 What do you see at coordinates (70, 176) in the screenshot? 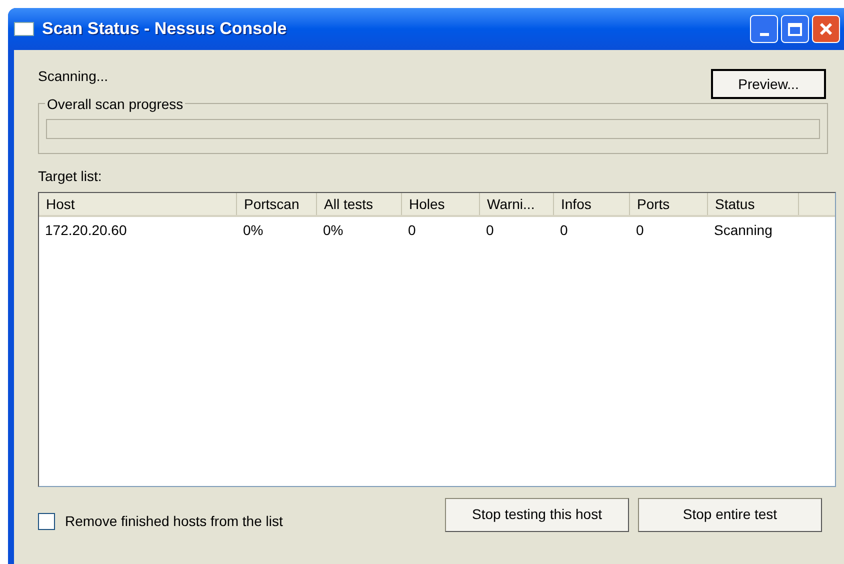
I see `target-list-label: Target list:` at bounding box center [70, 176].